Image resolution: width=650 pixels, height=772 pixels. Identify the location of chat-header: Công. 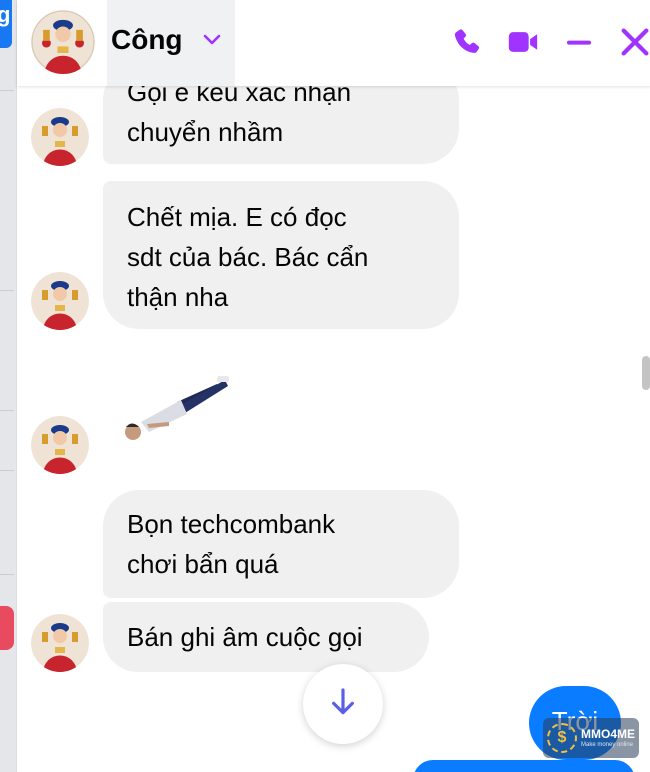
(333, 43).